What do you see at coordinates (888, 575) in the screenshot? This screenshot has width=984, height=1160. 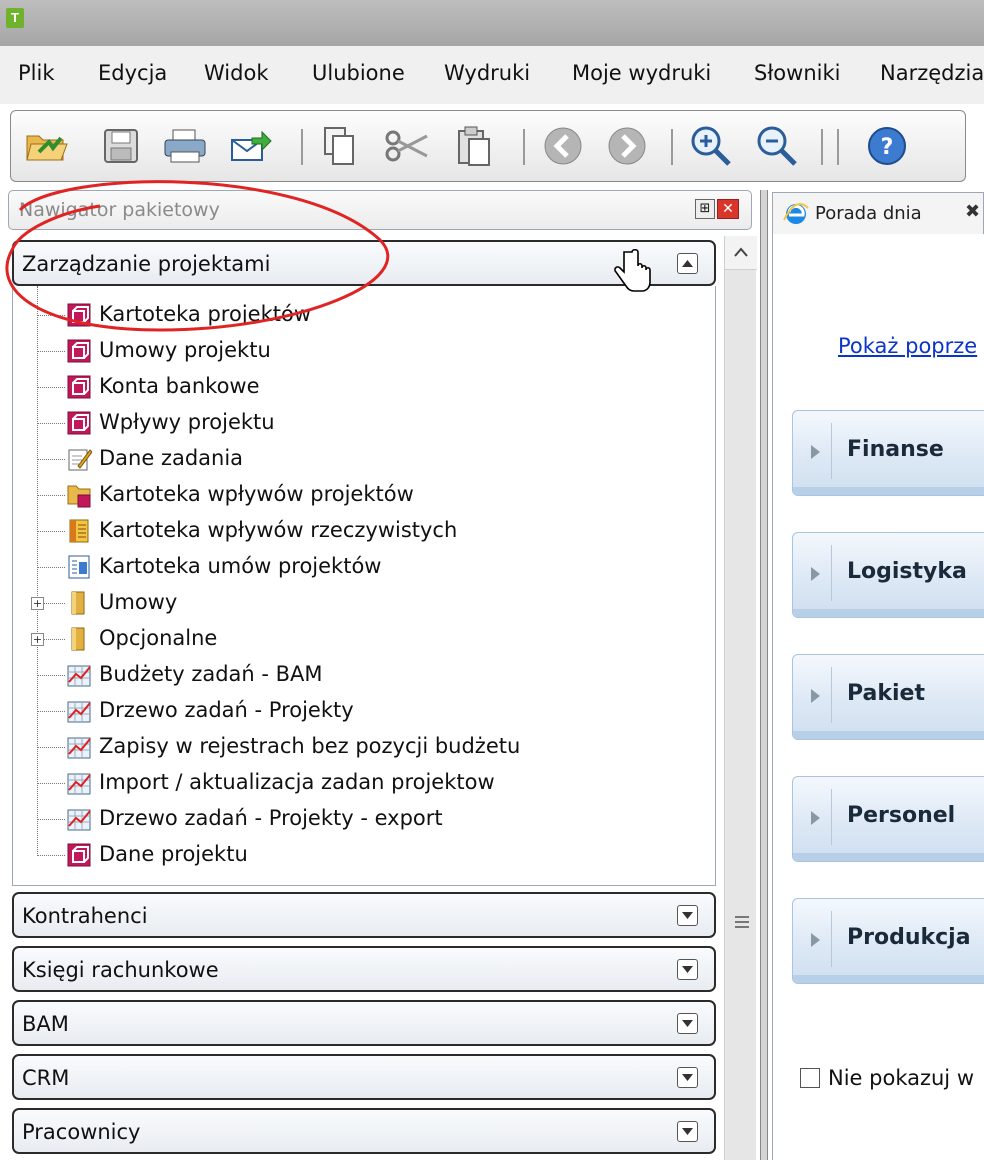 I see `category-logistyka: Logistyka` at bounding box center [888, 575].